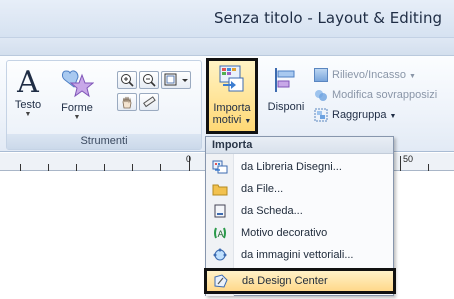 This screenshot has width=454, height=299. I want to click on disponi-button: Disponi, so click(286, 95).